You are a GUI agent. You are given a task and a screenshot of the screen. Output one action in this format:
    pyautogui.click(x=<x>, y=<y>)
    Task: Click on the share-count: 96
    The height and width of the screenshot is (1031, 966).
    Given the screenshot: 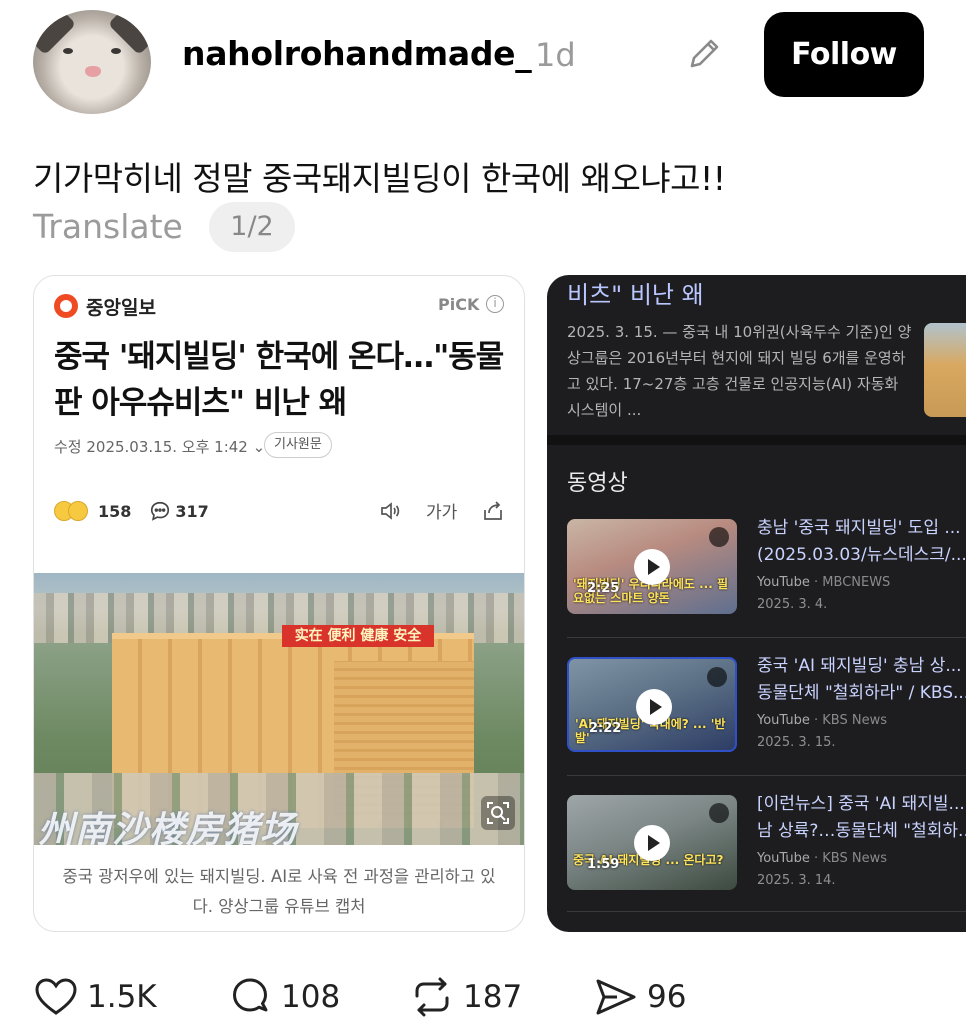 What is the action you would take?
    pyautogui.click(x=667, y=997)
    